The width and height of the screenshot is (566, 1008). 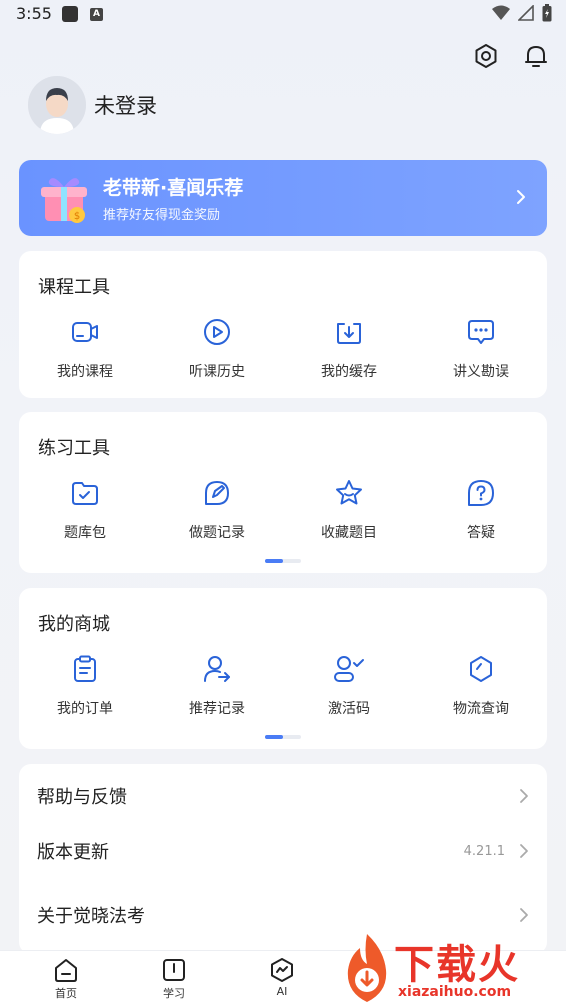 I want to click on tab-ai: AI, so click(x=282, y=977).